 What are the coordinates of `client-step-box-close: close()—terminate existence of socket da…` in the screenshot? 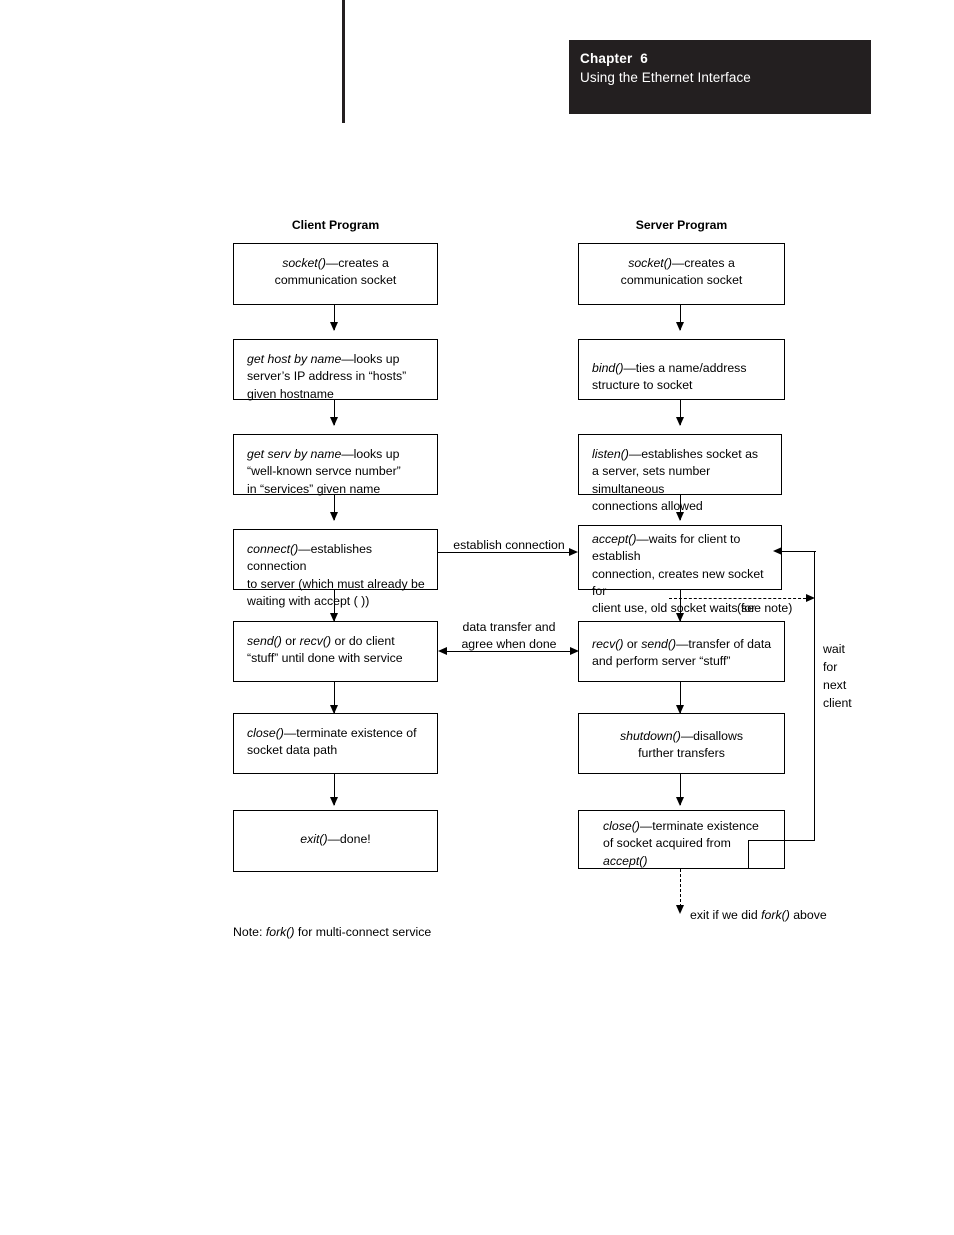 It's located at (335, 743).